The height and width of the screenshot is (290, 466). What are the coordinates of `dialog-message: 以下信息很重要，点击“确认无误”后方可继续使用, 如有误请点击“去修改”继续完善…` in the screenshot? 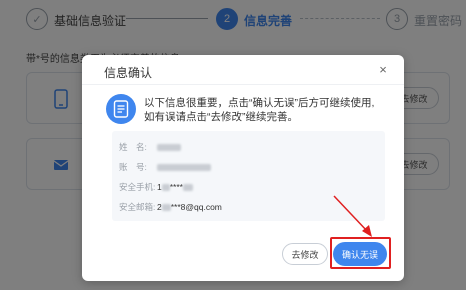 It's located at (269, 110).